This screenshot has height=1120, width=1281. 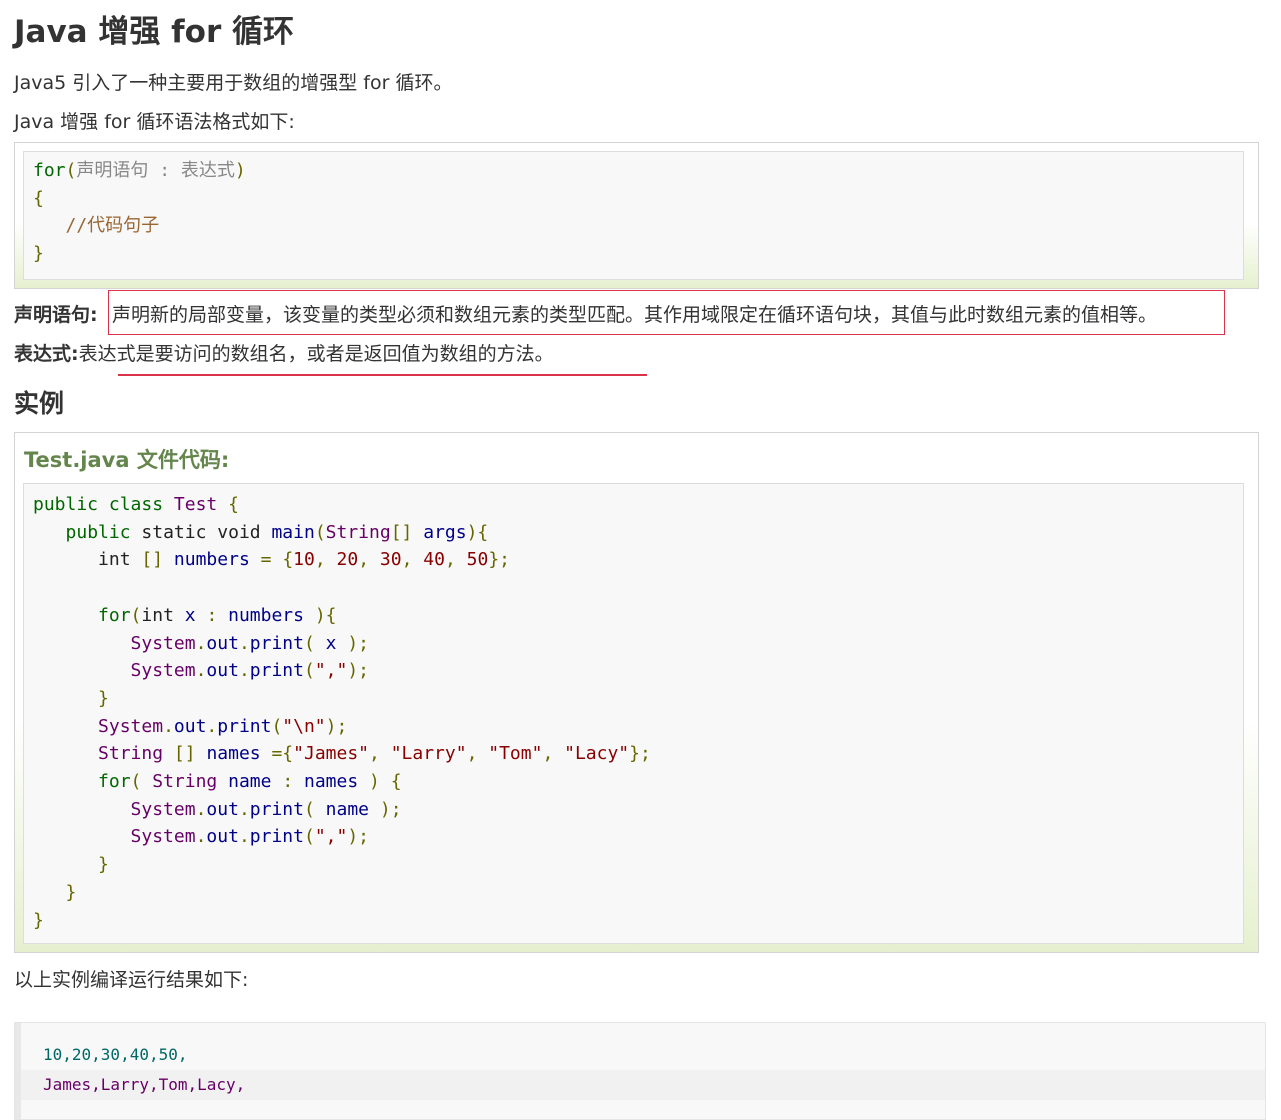 What do you see at coordinates (154, 32) in the screenshot?
I see `page-title: Java 增强 for 循环` at bounding box center [154, 32].